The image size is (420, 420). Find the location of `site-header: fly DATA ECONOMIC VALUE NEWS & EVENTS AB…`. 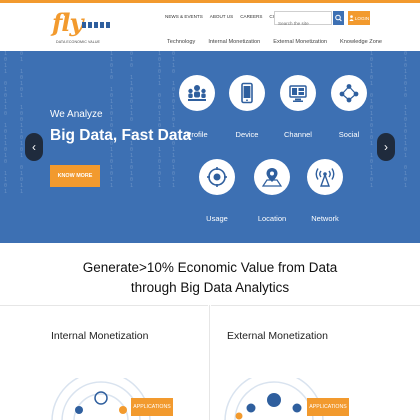

site-header: fly DATA ECONOMIC VALUE NEWS & EVENTS AB… is located at coordinates (210, 27).